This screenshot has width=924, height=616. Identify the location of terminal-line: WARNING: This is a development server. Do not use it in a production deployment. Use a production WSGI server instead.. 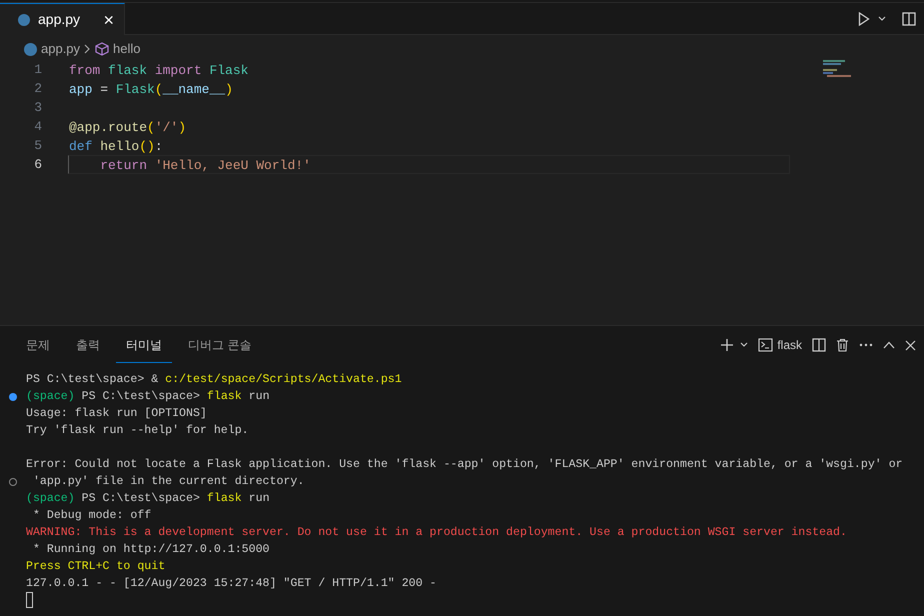
(436, 533).